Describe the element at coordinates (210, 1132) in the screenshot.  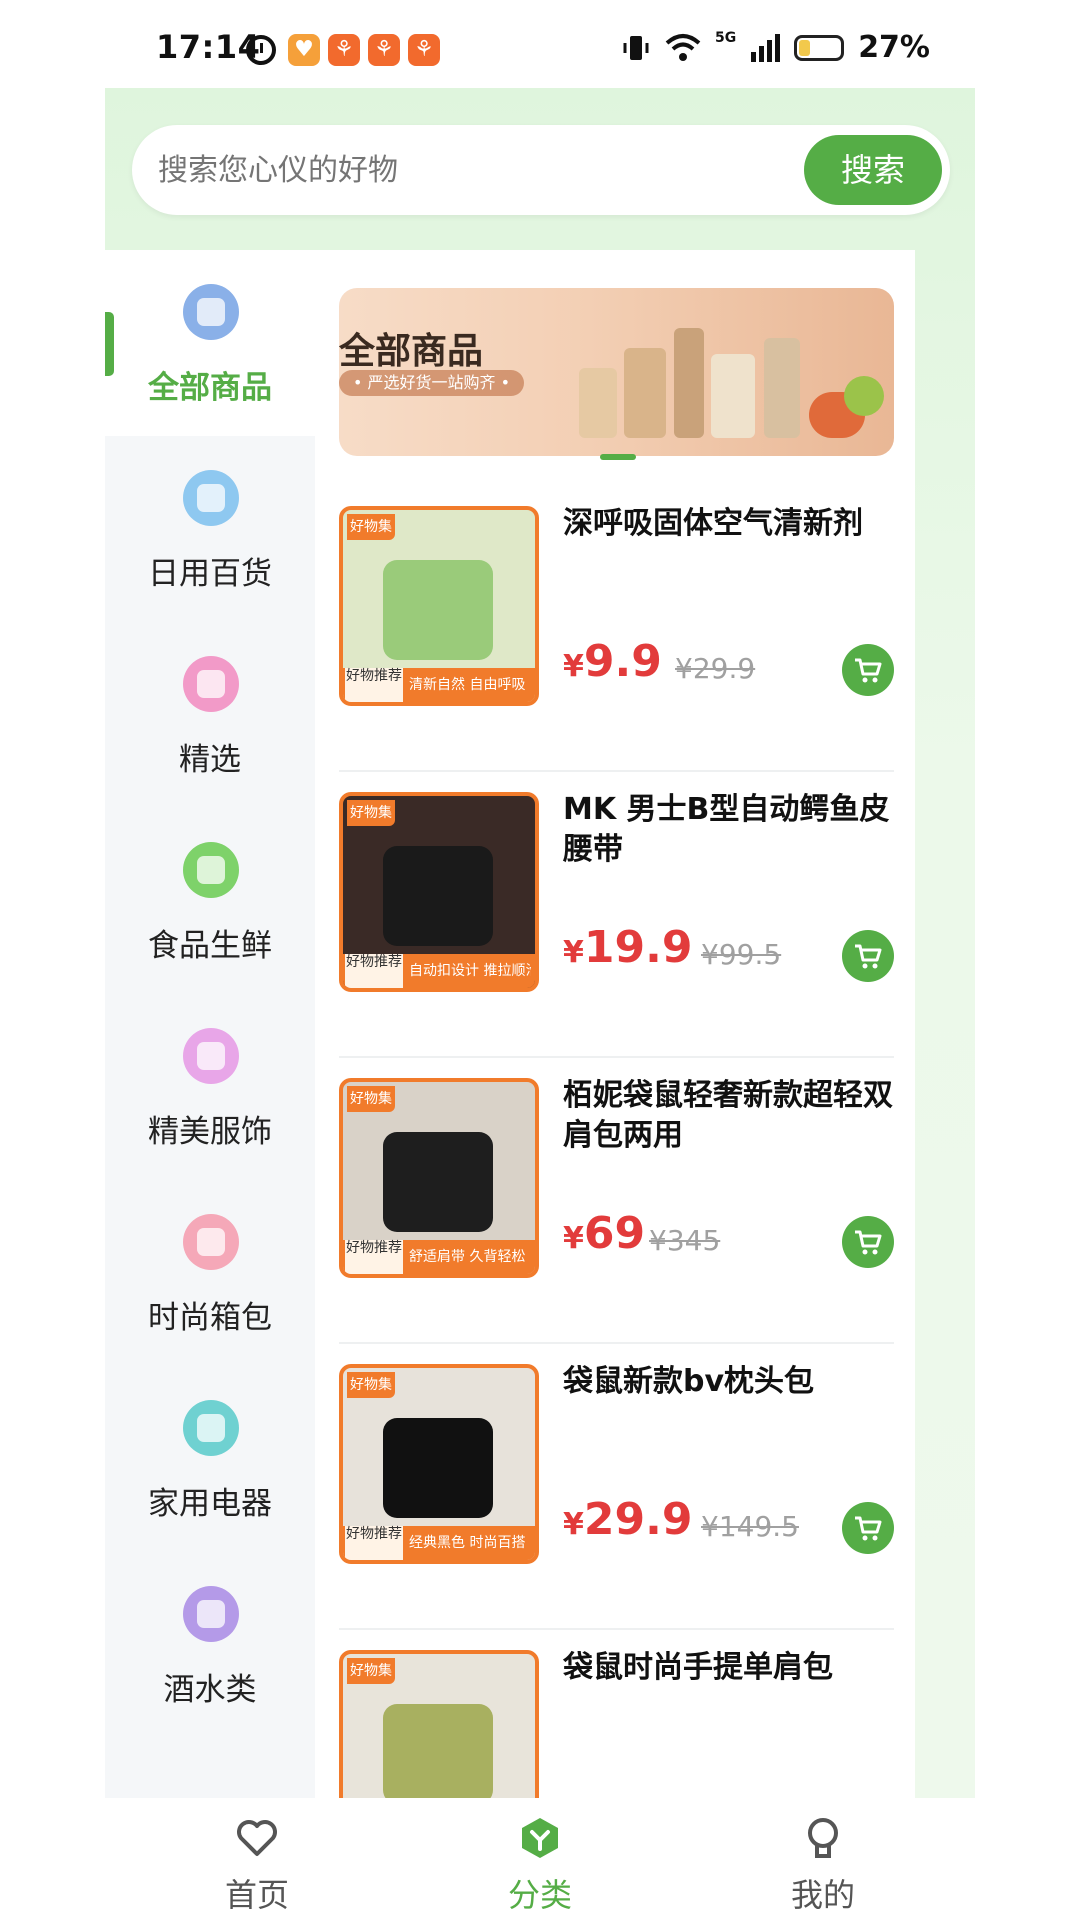
I see `sidebar-item-label: 精美服饰` at that location.